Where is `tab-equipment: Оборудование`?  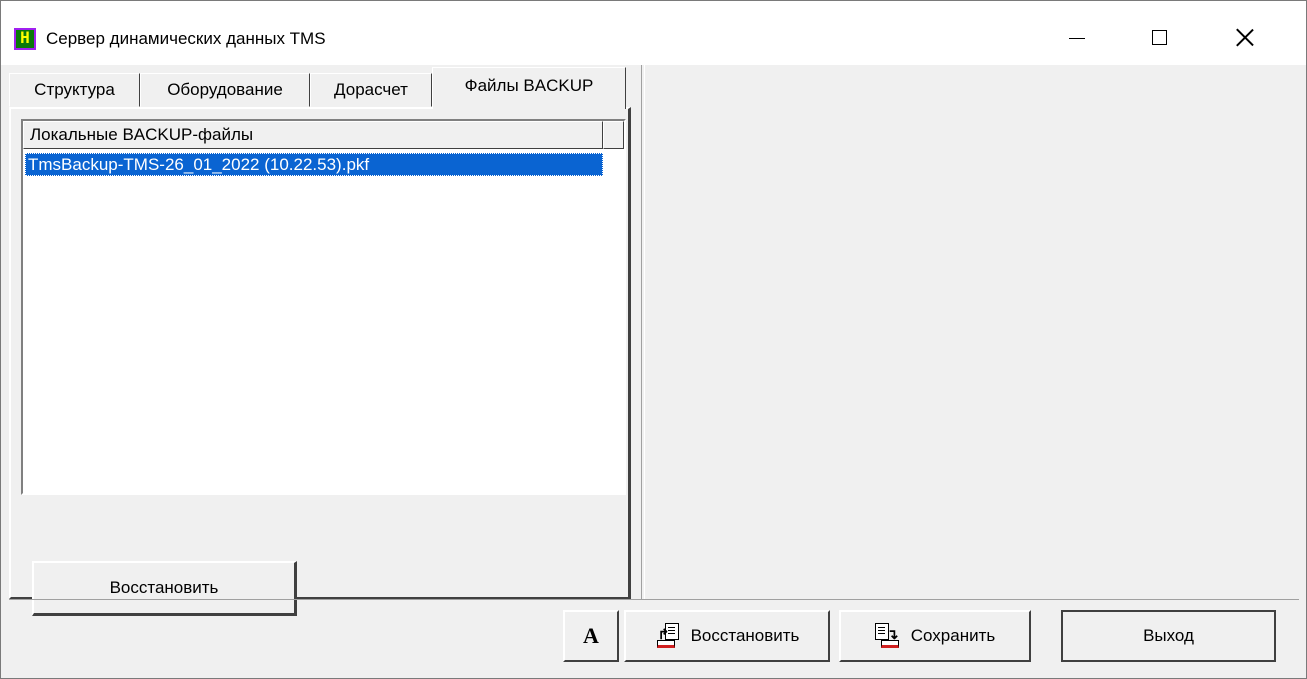 tab-equipment: Оборудование is located at coordinates (225, 90).